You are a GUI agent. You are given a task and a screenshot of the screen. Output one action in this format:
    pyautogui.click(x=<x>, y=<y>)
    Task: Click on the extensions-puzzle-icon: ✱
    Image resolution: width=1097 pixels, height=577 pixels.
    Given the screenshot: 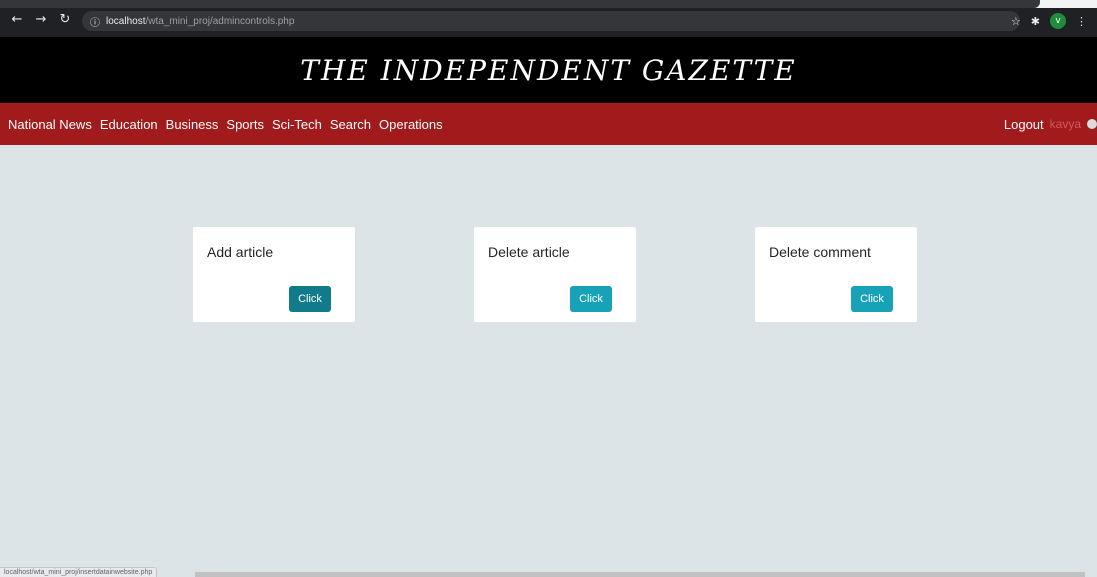 What is the action you would take?
    pyautogui.click(x=1035, y=21)
    